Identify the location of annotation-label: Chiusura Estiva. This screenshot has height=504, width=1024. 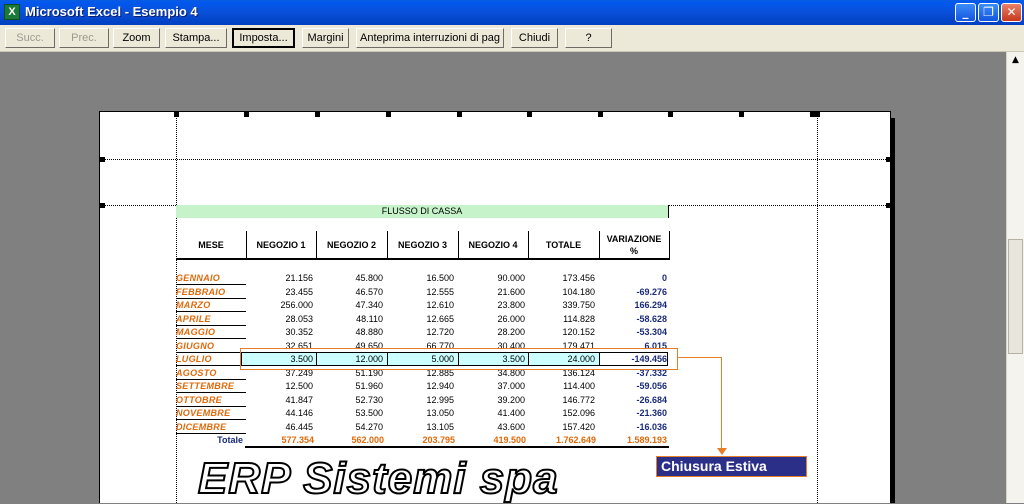
(731, 466).